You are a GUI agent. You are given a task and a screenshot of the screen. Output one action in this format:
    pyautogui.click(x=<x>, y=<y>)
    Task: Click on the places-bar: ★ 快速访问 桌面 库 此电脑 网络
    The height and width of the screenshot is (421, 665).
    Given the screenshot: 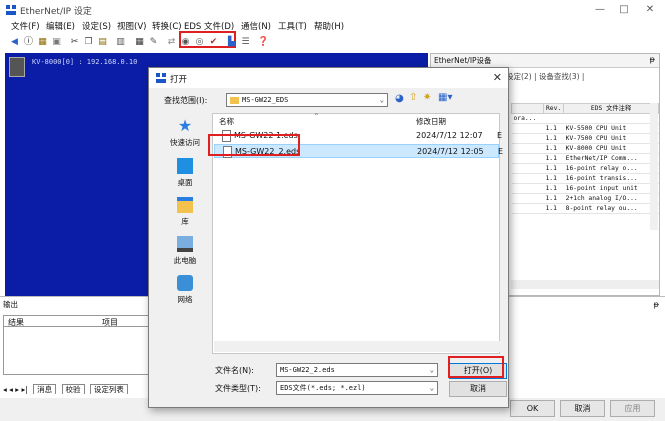 What is the action you would take?
    pyautogui.click(x=185, y=213)
    